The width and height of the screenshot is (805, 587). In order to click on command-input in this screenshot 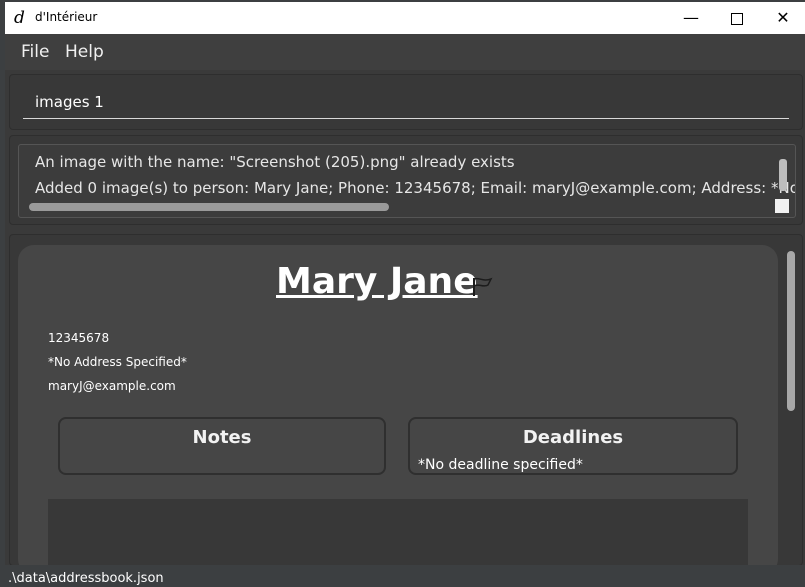, I will do `click(406, 102)`.